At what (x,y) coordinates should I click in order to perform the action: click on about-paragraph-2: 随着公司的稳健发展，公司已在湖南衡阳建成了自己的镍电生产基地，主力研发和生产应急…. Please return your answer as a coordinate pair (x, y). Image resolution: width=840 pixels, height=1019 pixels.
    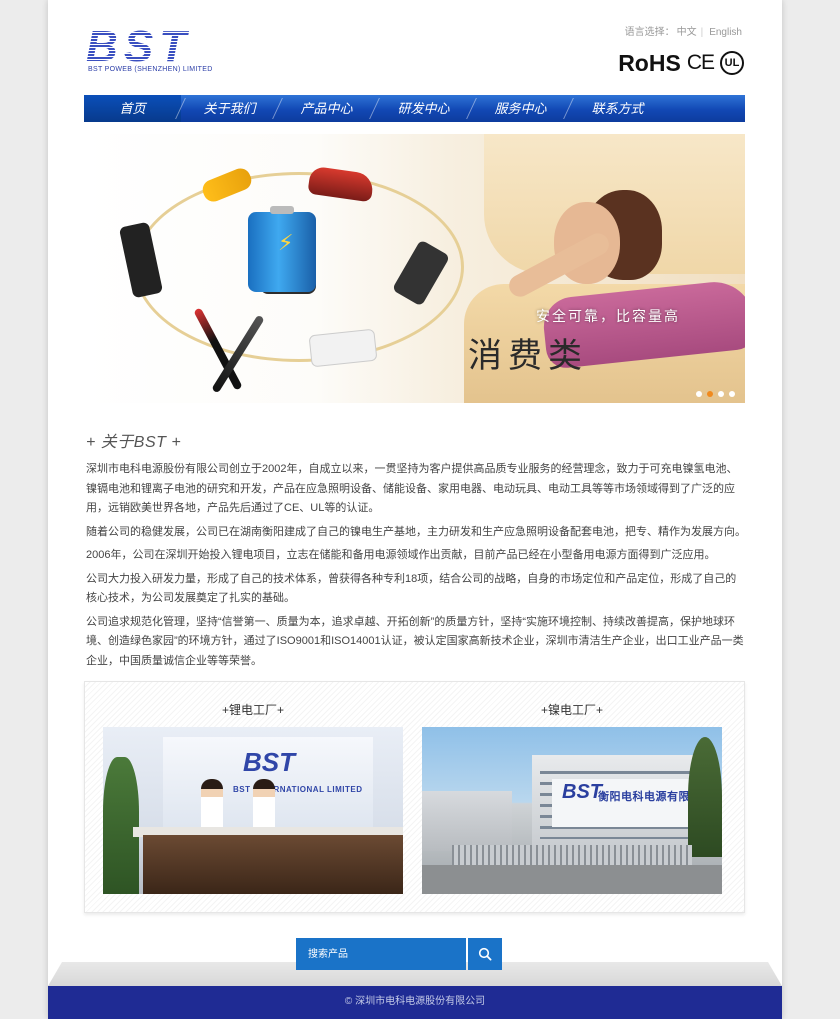
    Looking at the image, I should click on (416, 531).